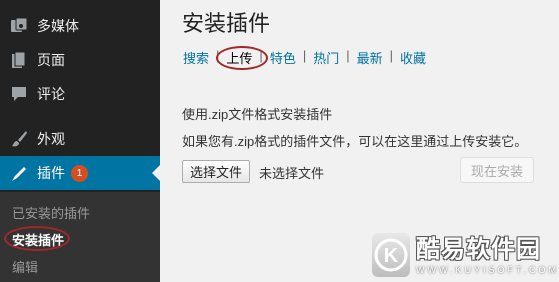  I want to click on update-count-badge: 1, so click(79, 173).